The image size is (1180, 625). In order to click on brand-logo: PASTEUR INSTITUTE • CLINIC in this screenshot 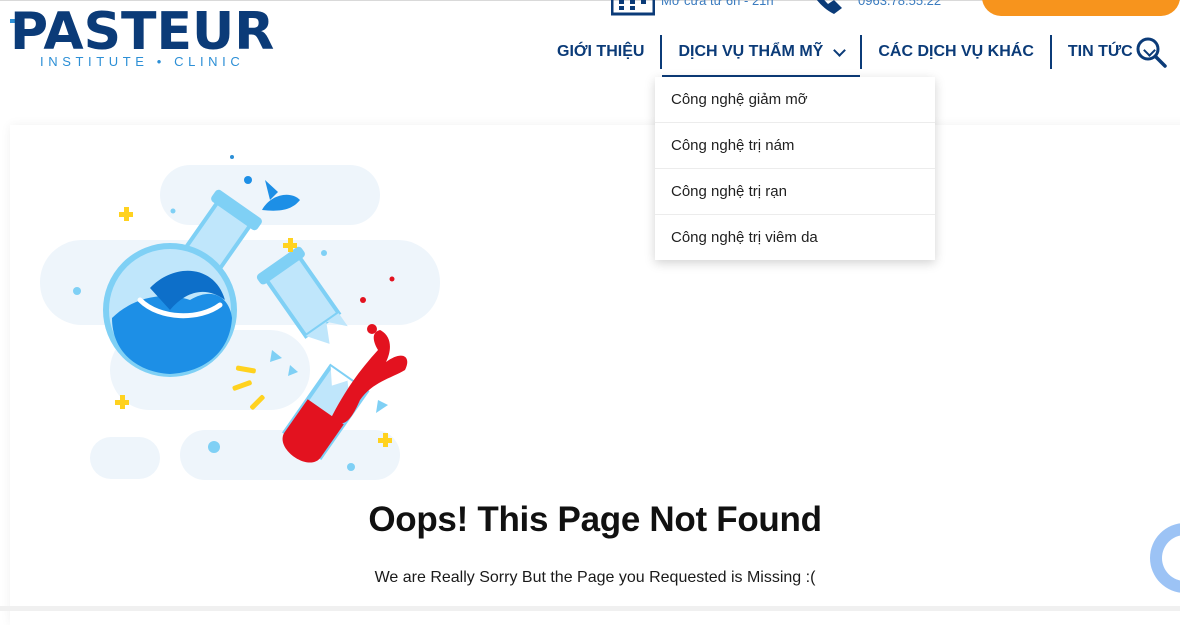, I will do `click(145, 37)`.